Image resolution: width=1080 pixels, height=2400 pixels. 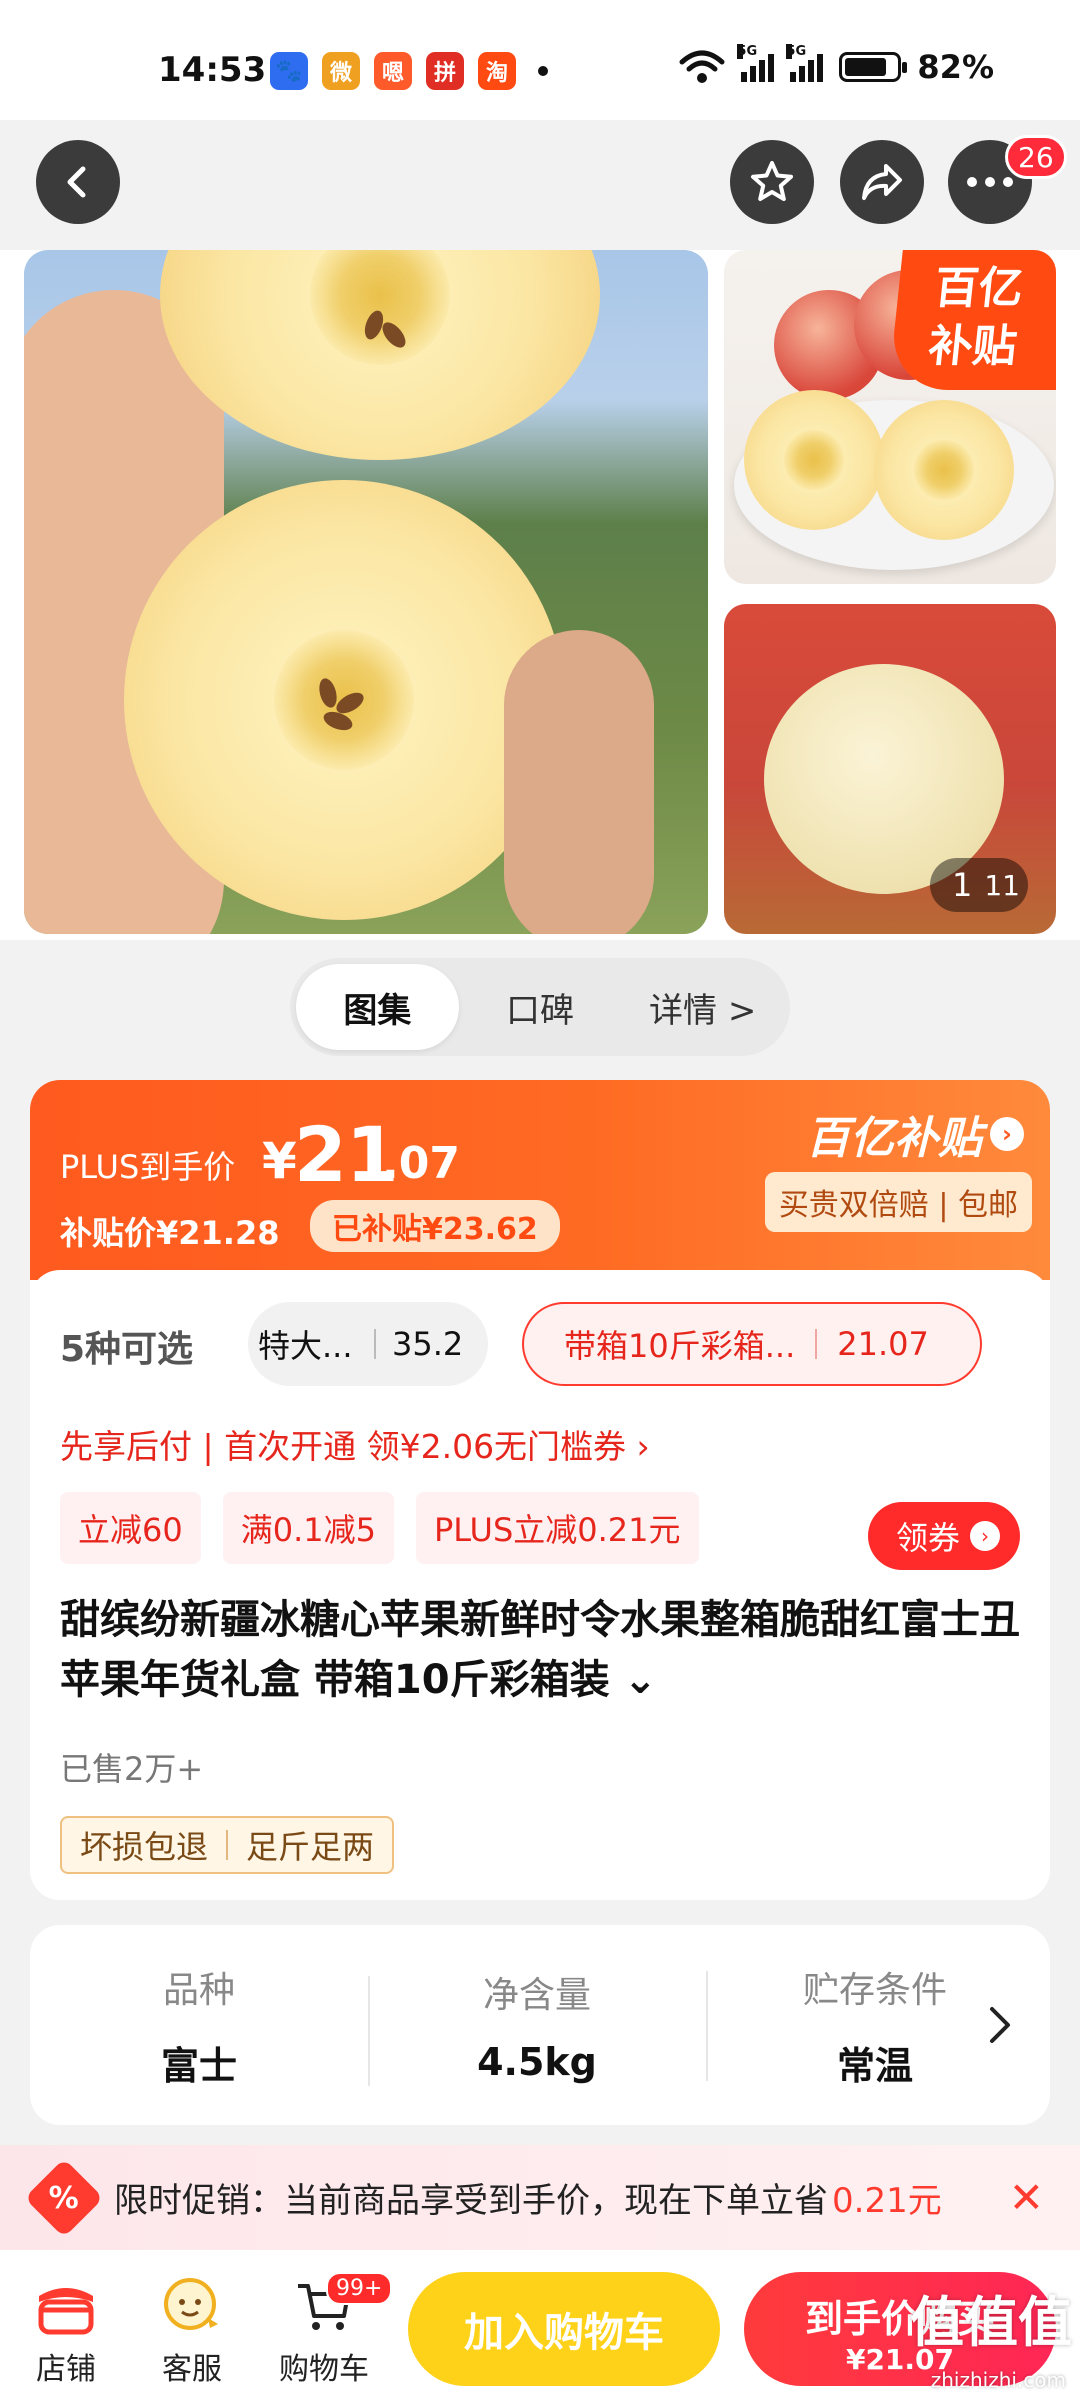 I want to click on sold-count: 已售2万+, so click(x=132, y=1769).